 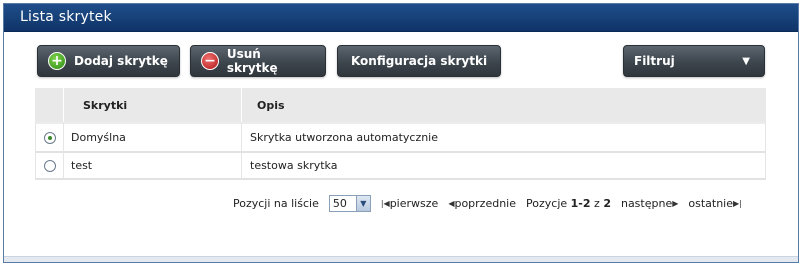 What do you see at coordinates (121, 61) in the screenshot?
I see `add-mailbox-label: Dodaj skrytkę` at bounding box center [121, 61].